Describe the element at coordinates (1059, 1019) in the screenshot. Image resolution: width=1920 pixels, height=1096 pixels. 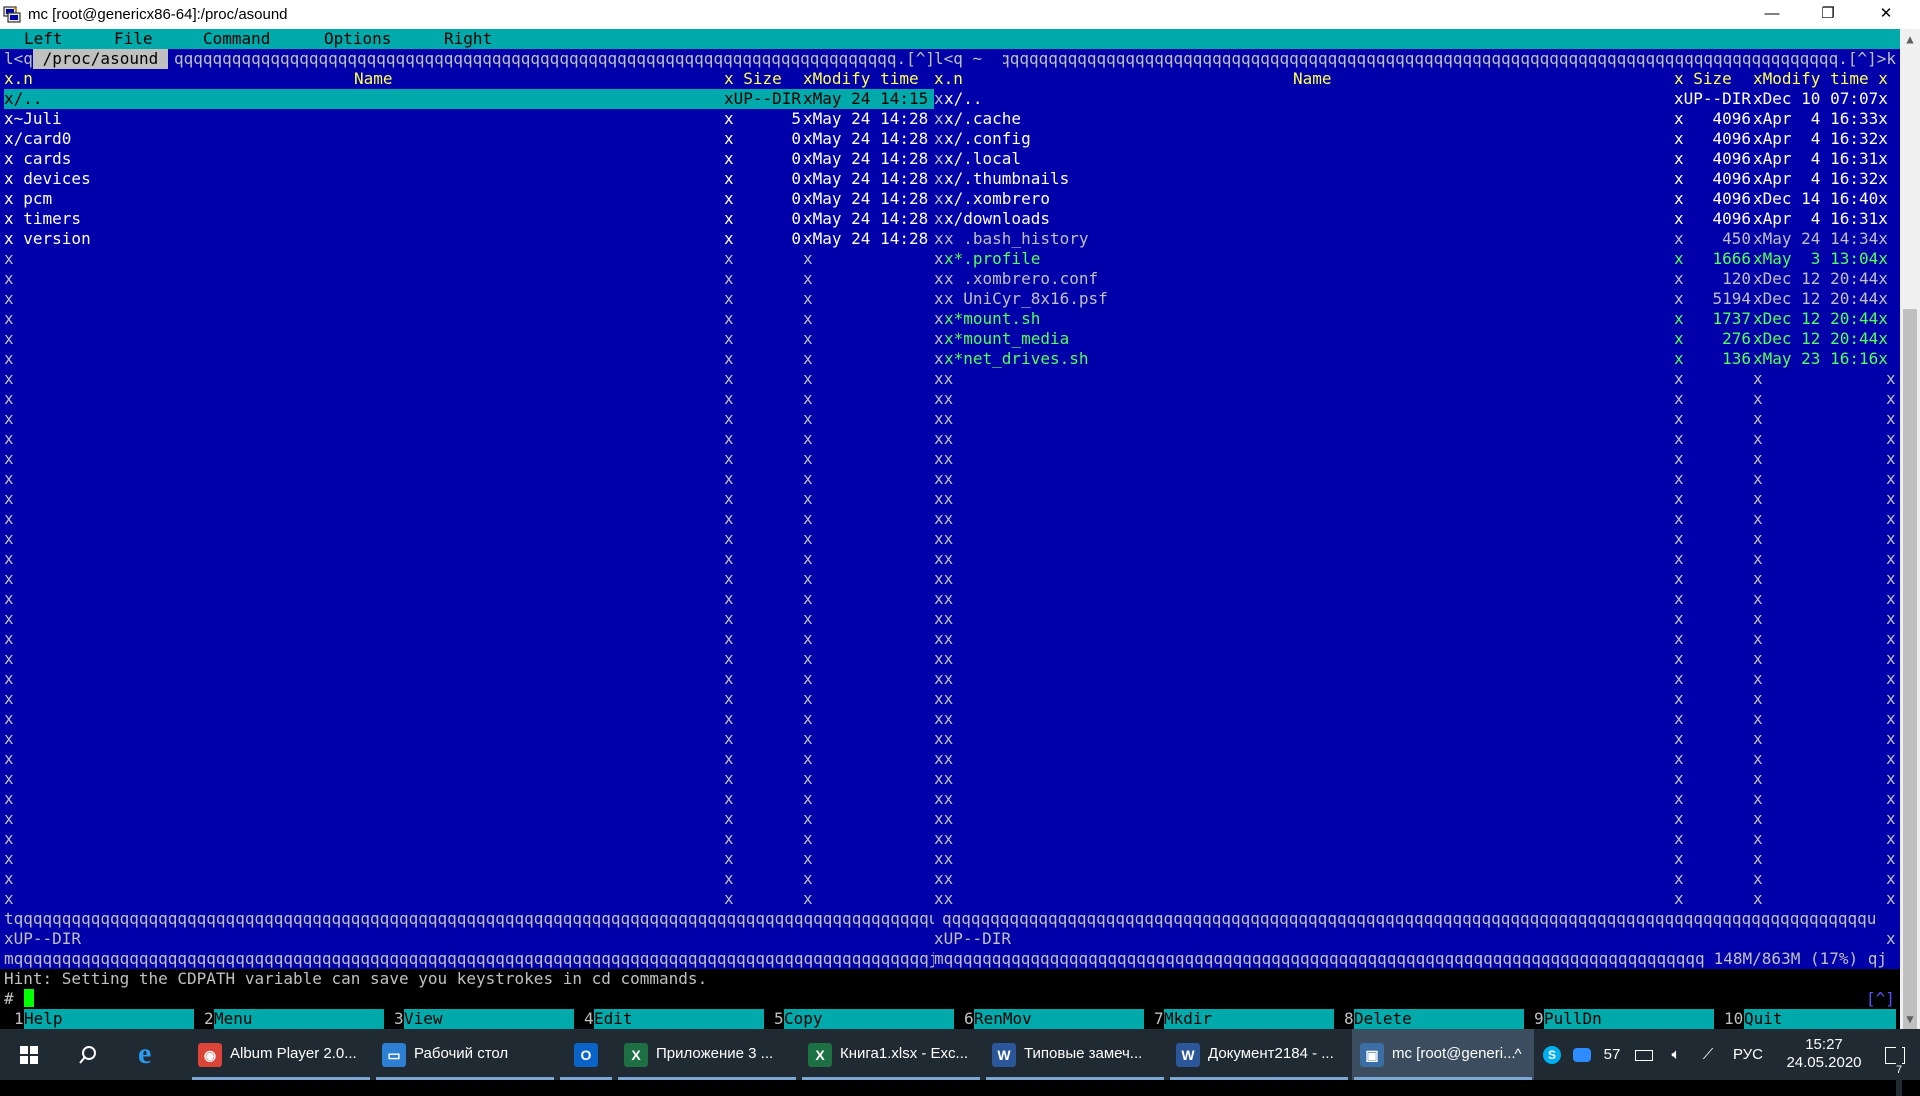
I see `fkey-renmov: RenMov` at that location.